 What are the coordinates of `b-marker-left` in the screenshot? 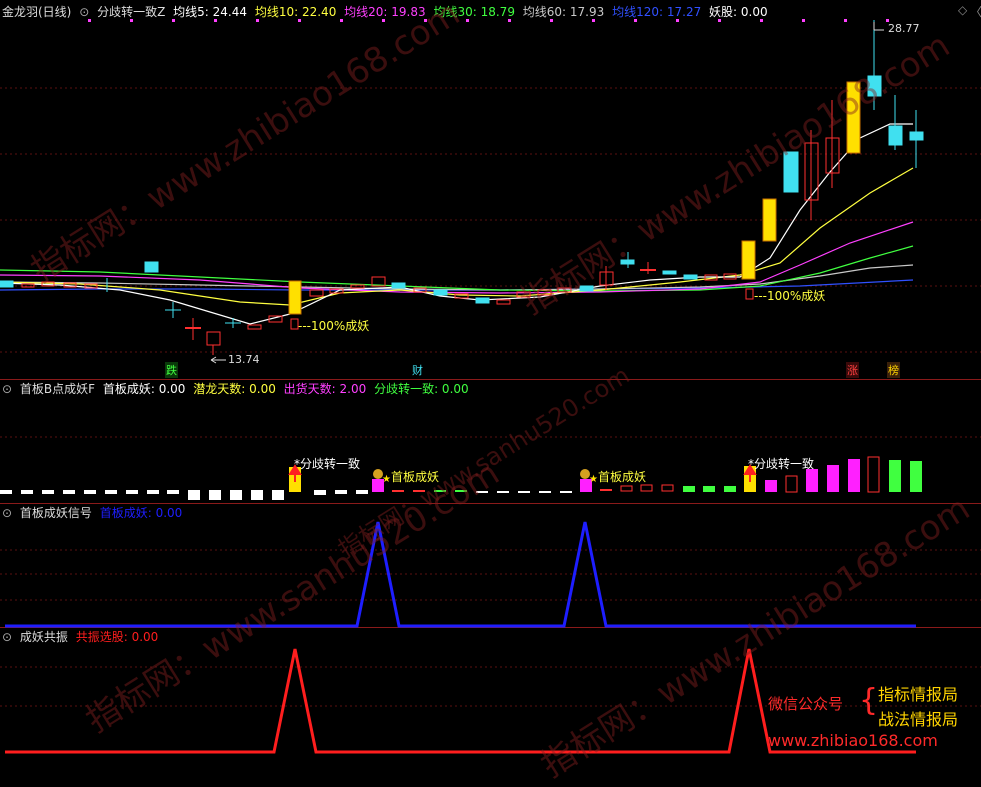 It's located at (294, 324).